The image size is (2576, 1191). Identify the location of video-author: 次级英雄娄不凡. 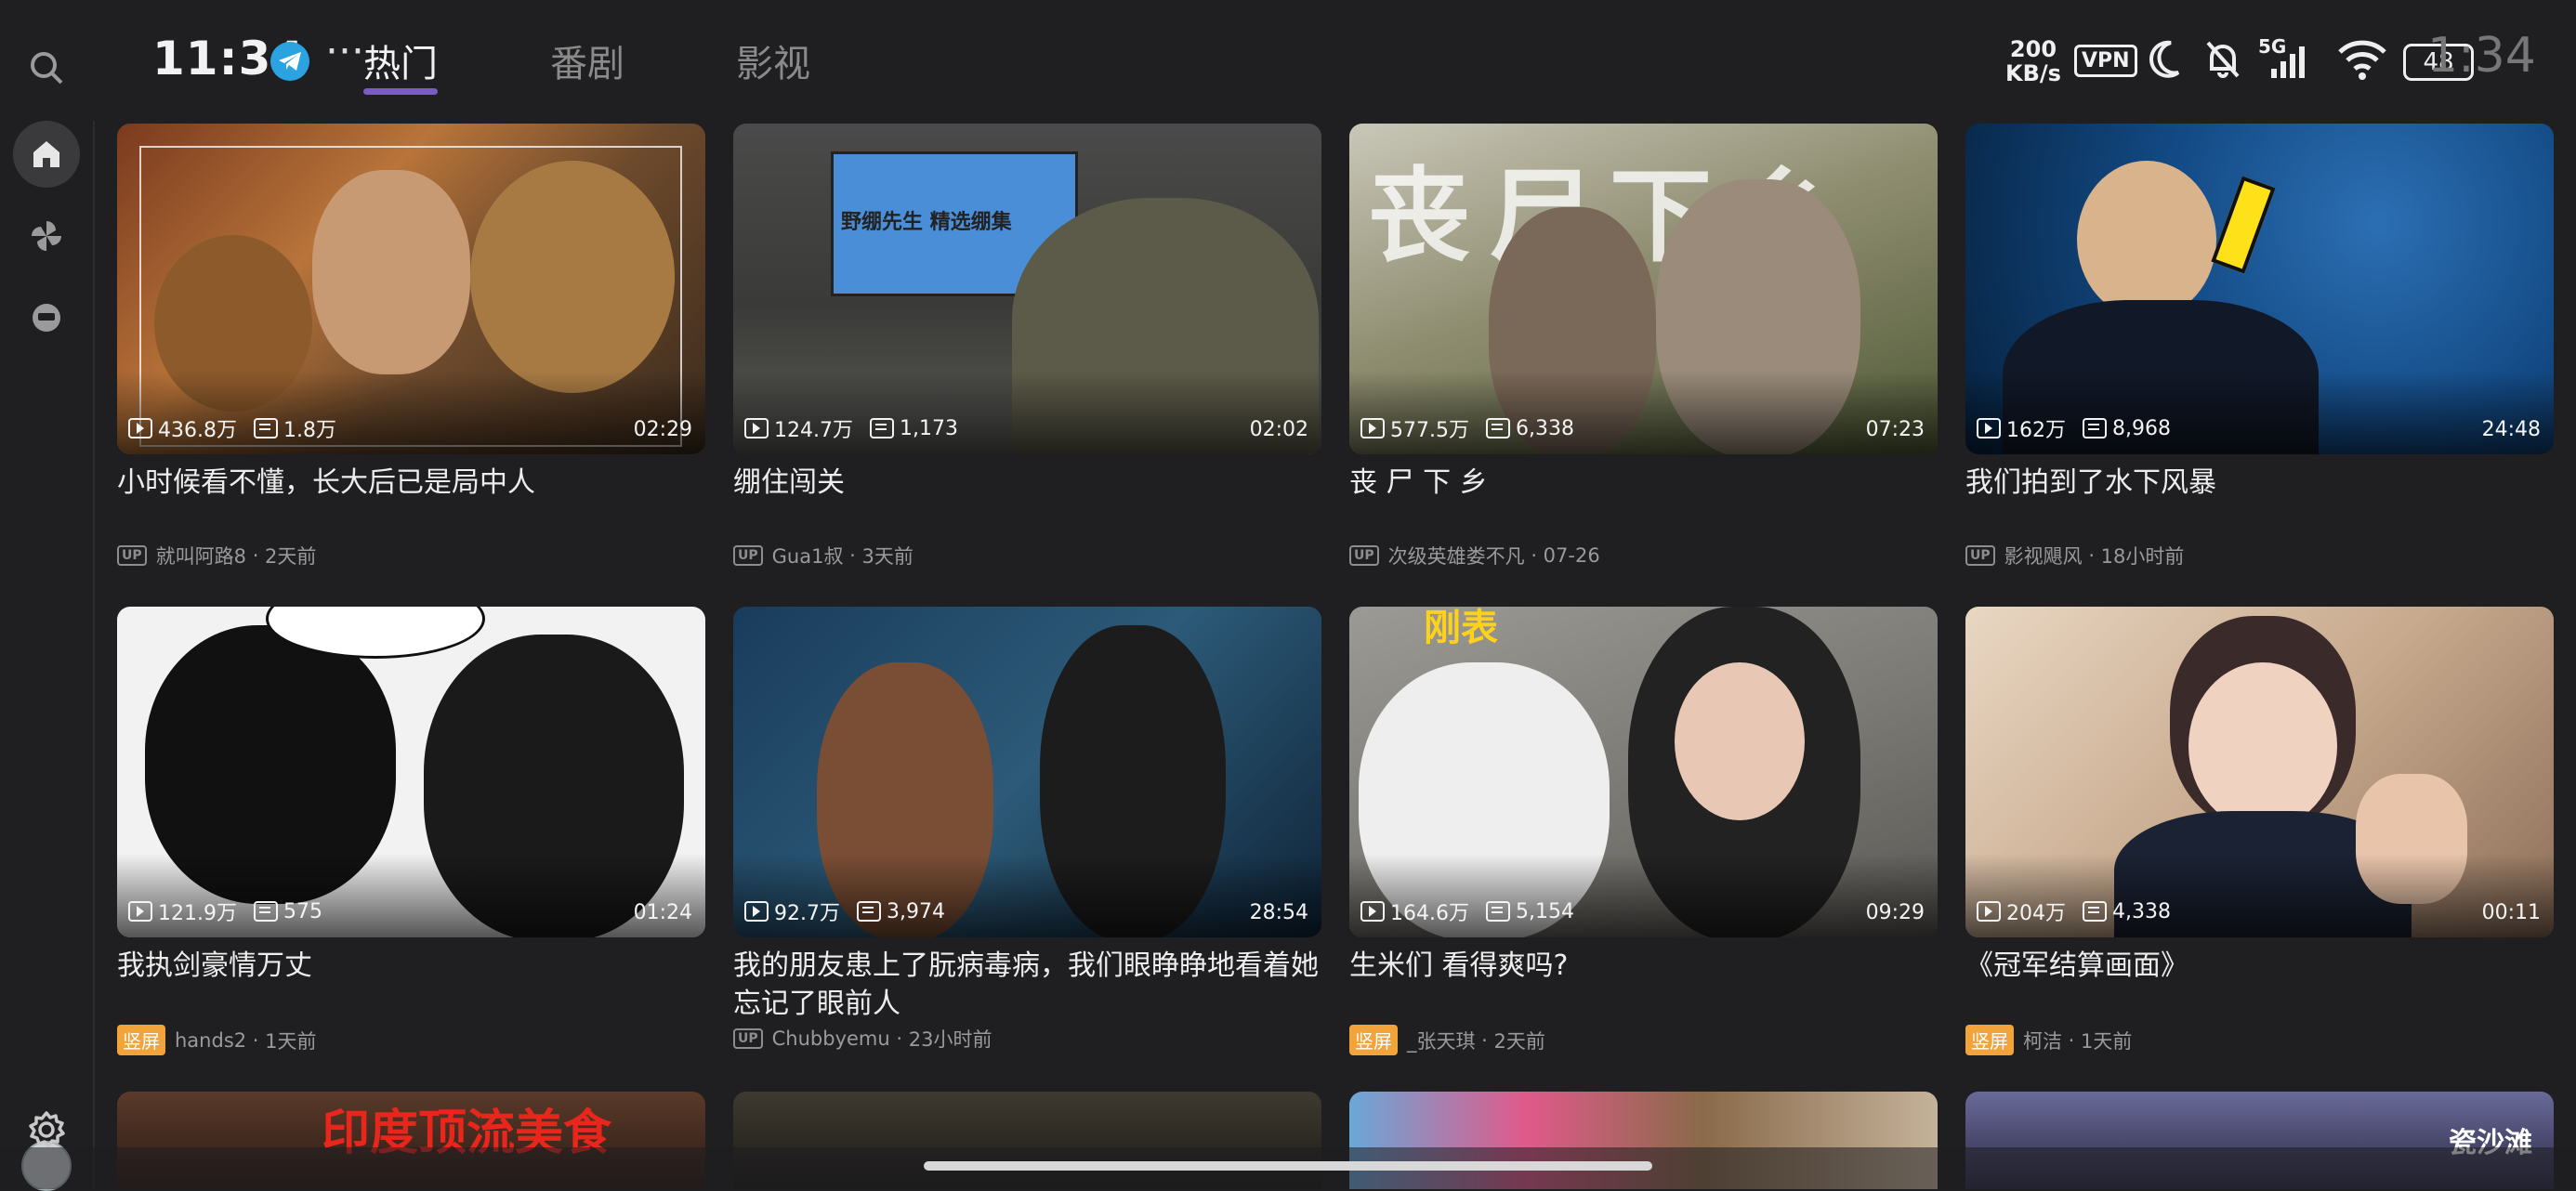
(1456, 556).